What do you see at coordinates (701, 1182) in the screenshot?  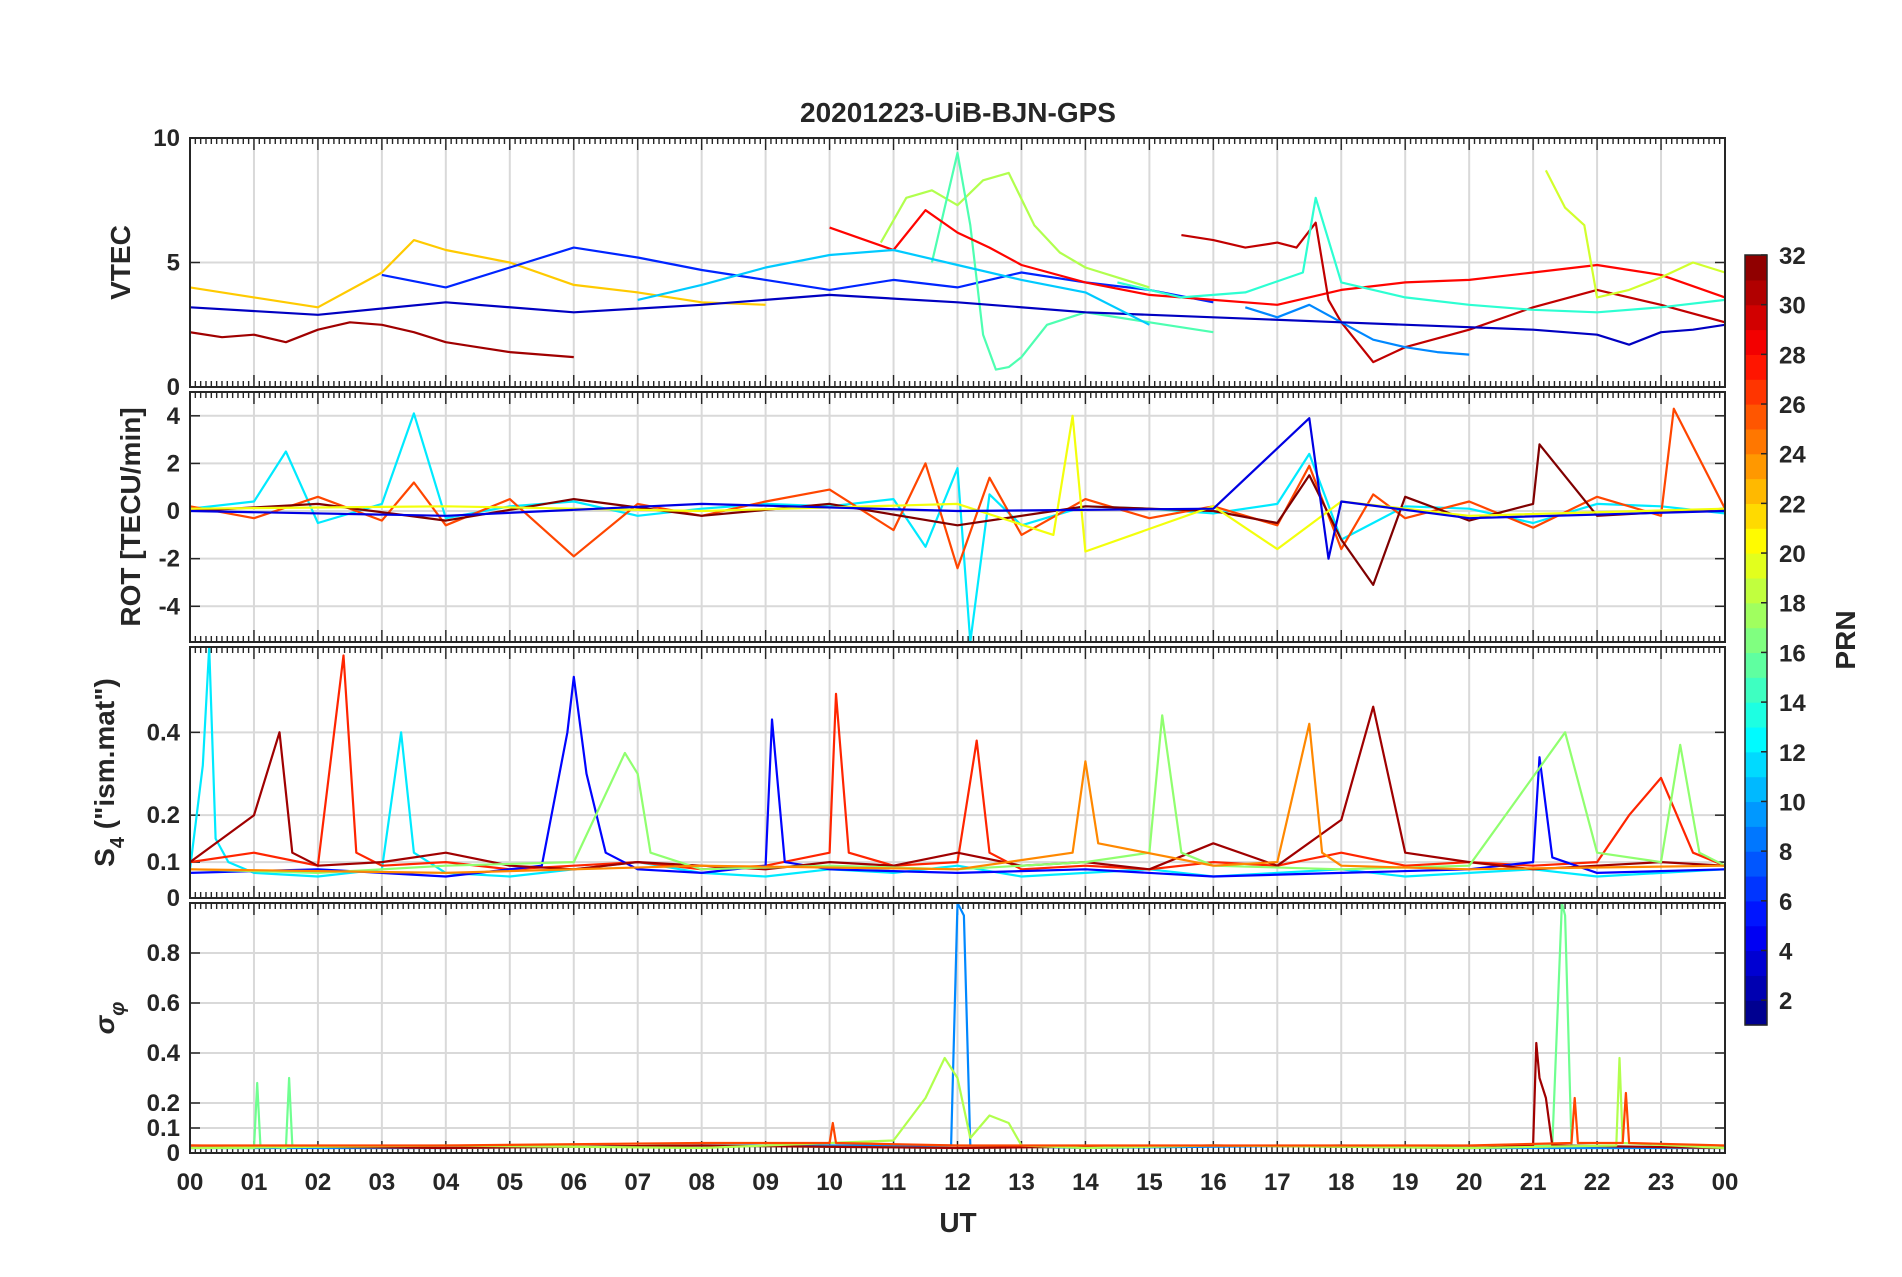 I see `x-tick-label: 08` at bounding box center [701, 1182].